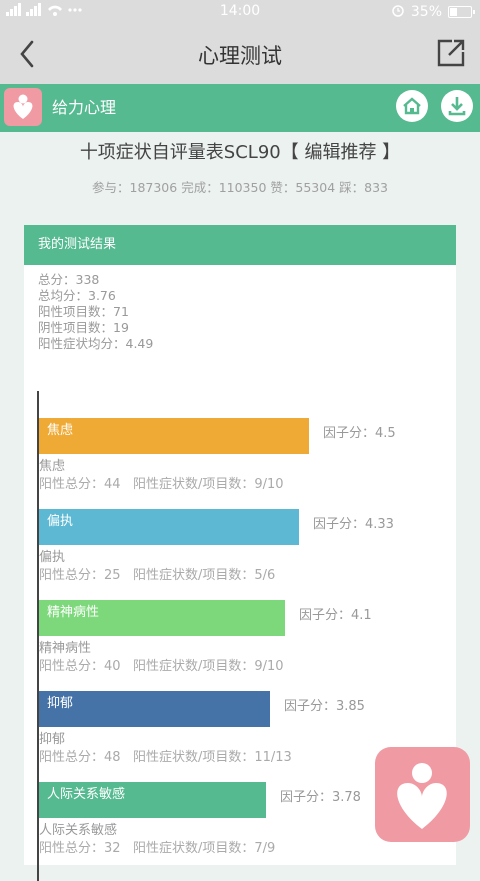 The height and width of the screenshot is (881, 480). Describe the element at coordinates (359, 433) in the screenshot. I see `factor-score-label: 因子分：4.5` at that location.